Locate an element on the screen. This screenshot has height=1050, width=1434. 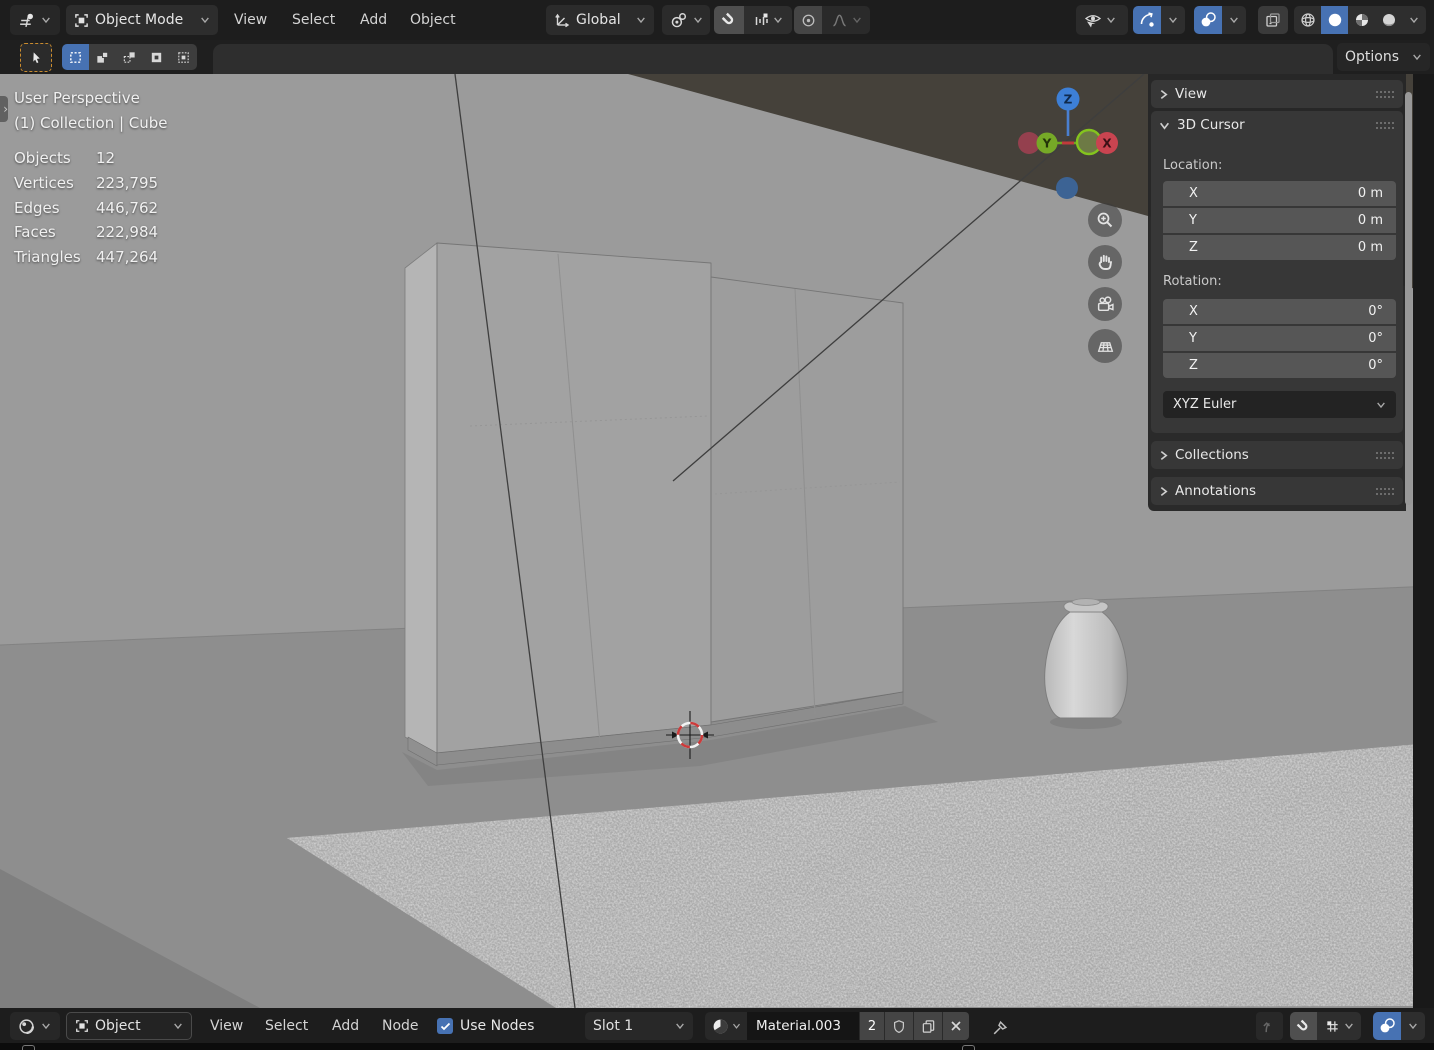
sidebar-scrollbar is located at coordinates (1408, 298).